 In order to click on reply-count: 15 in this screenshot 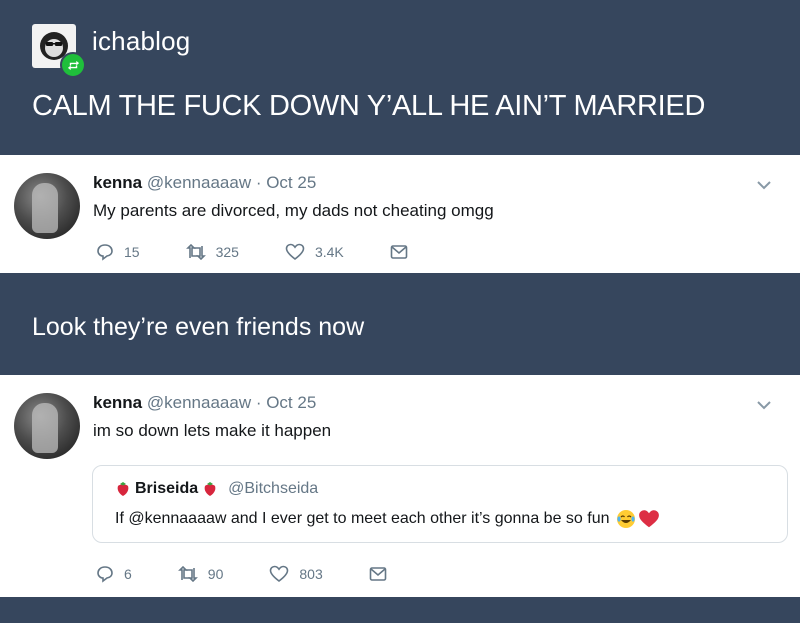, I will do `click(132, 252)`.